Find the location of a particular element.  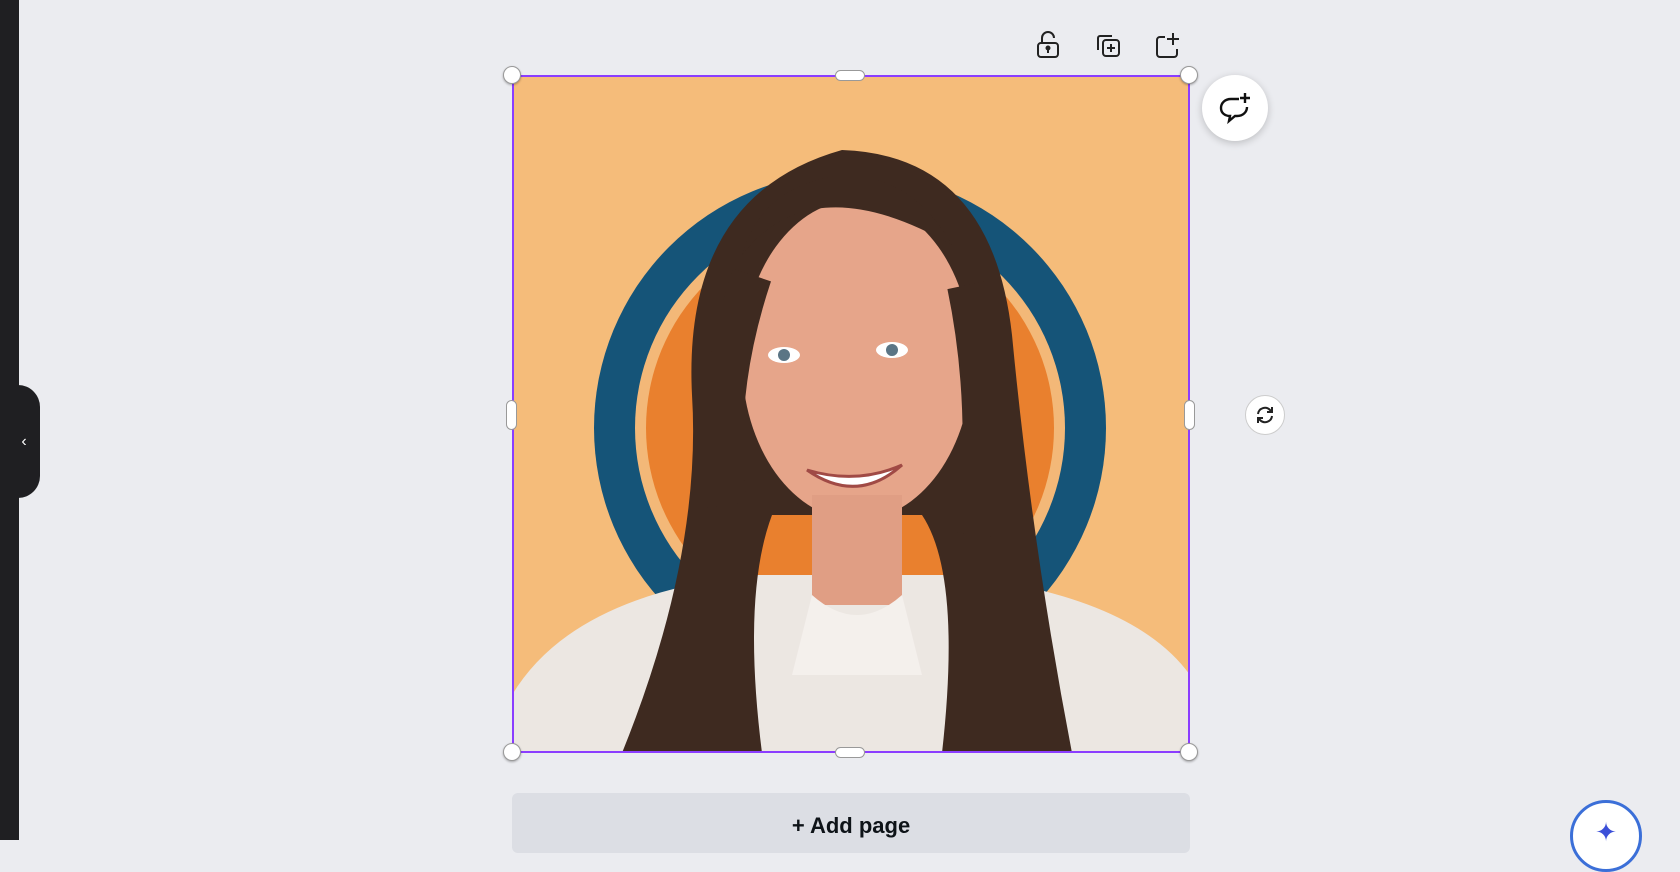

resize-handle-bottom is located at coordinates (850, 752).